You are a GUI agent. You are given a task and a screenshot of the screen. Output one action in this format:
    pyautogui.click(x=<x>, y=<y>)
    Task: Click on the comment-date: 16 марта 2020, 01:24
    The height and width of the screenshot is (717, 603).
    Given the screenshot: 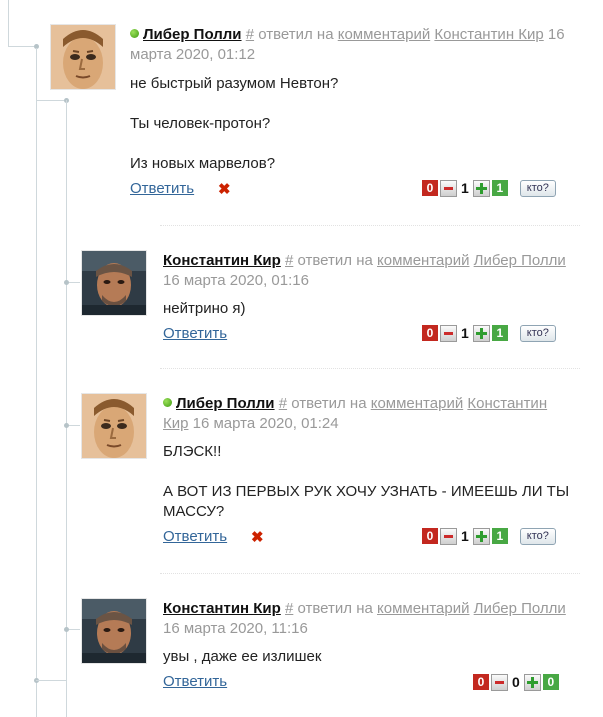 What is the action you would take?
    pyautogui.click(x=265, y=423)
    